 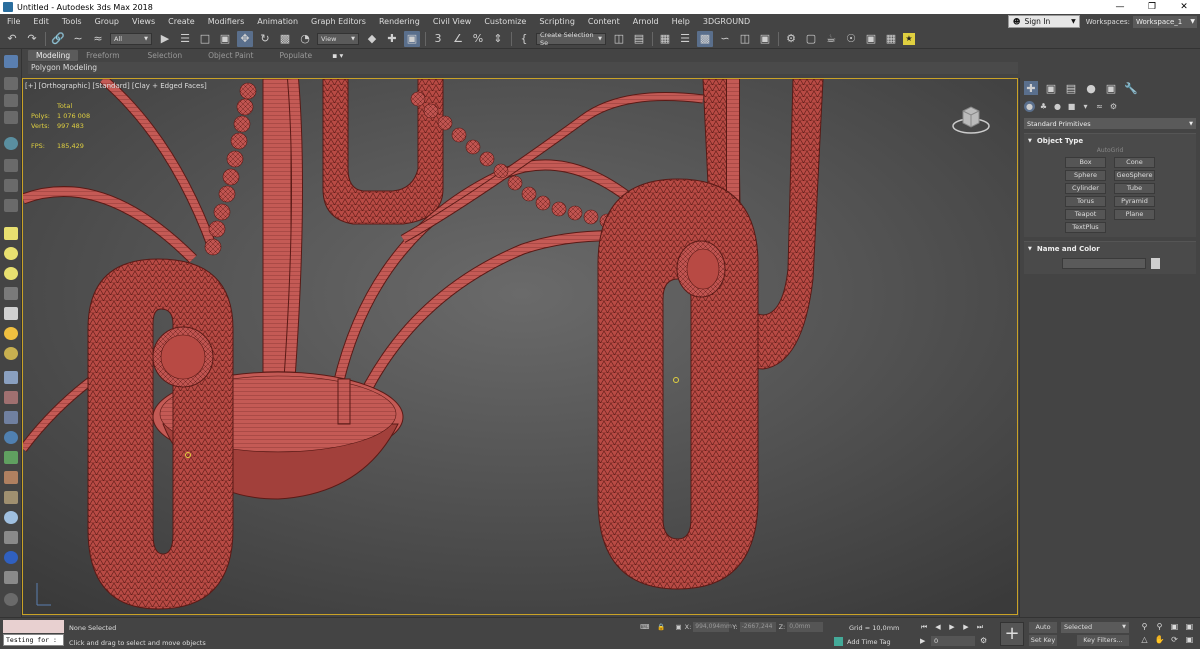 What do you see at coordinates (862, 641) in the screenshot?
I see `add-time-tag: Add Time Tag` at bounding box center [862, 641].